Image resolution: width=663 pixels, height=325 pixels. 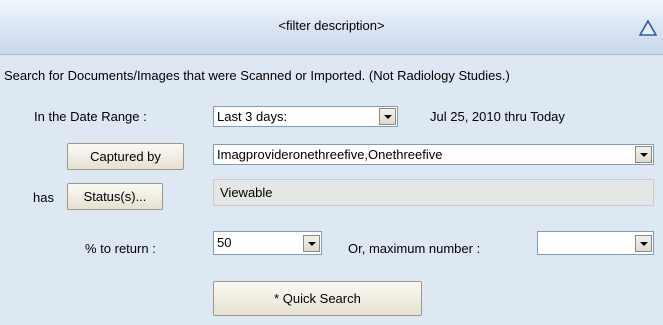 I want to click on triangle-up-icon, so click(x=648, y=28).